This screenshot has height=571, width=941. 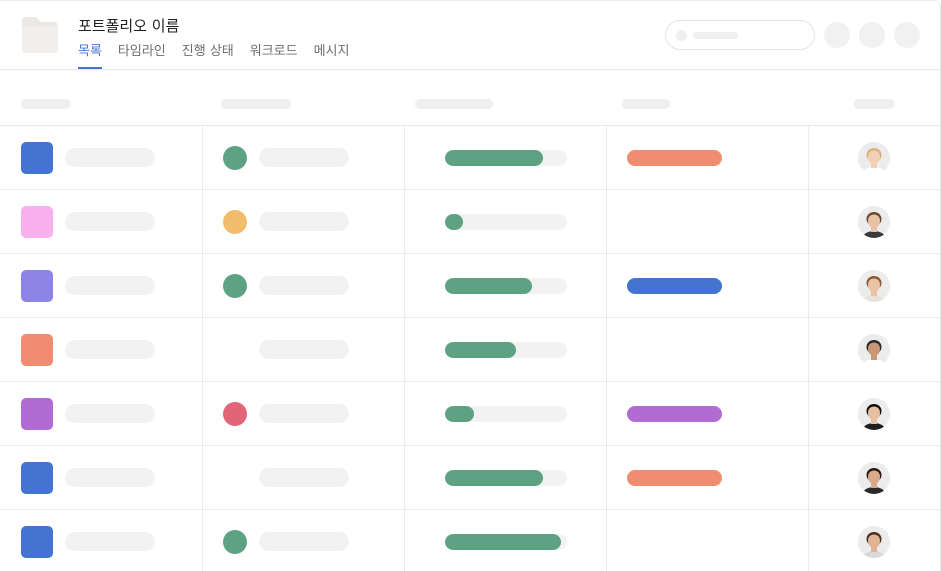 What do you see at coordinates (46, 104) in the screenshot?
I see `column-header-name` at bounding box center [46, 104].